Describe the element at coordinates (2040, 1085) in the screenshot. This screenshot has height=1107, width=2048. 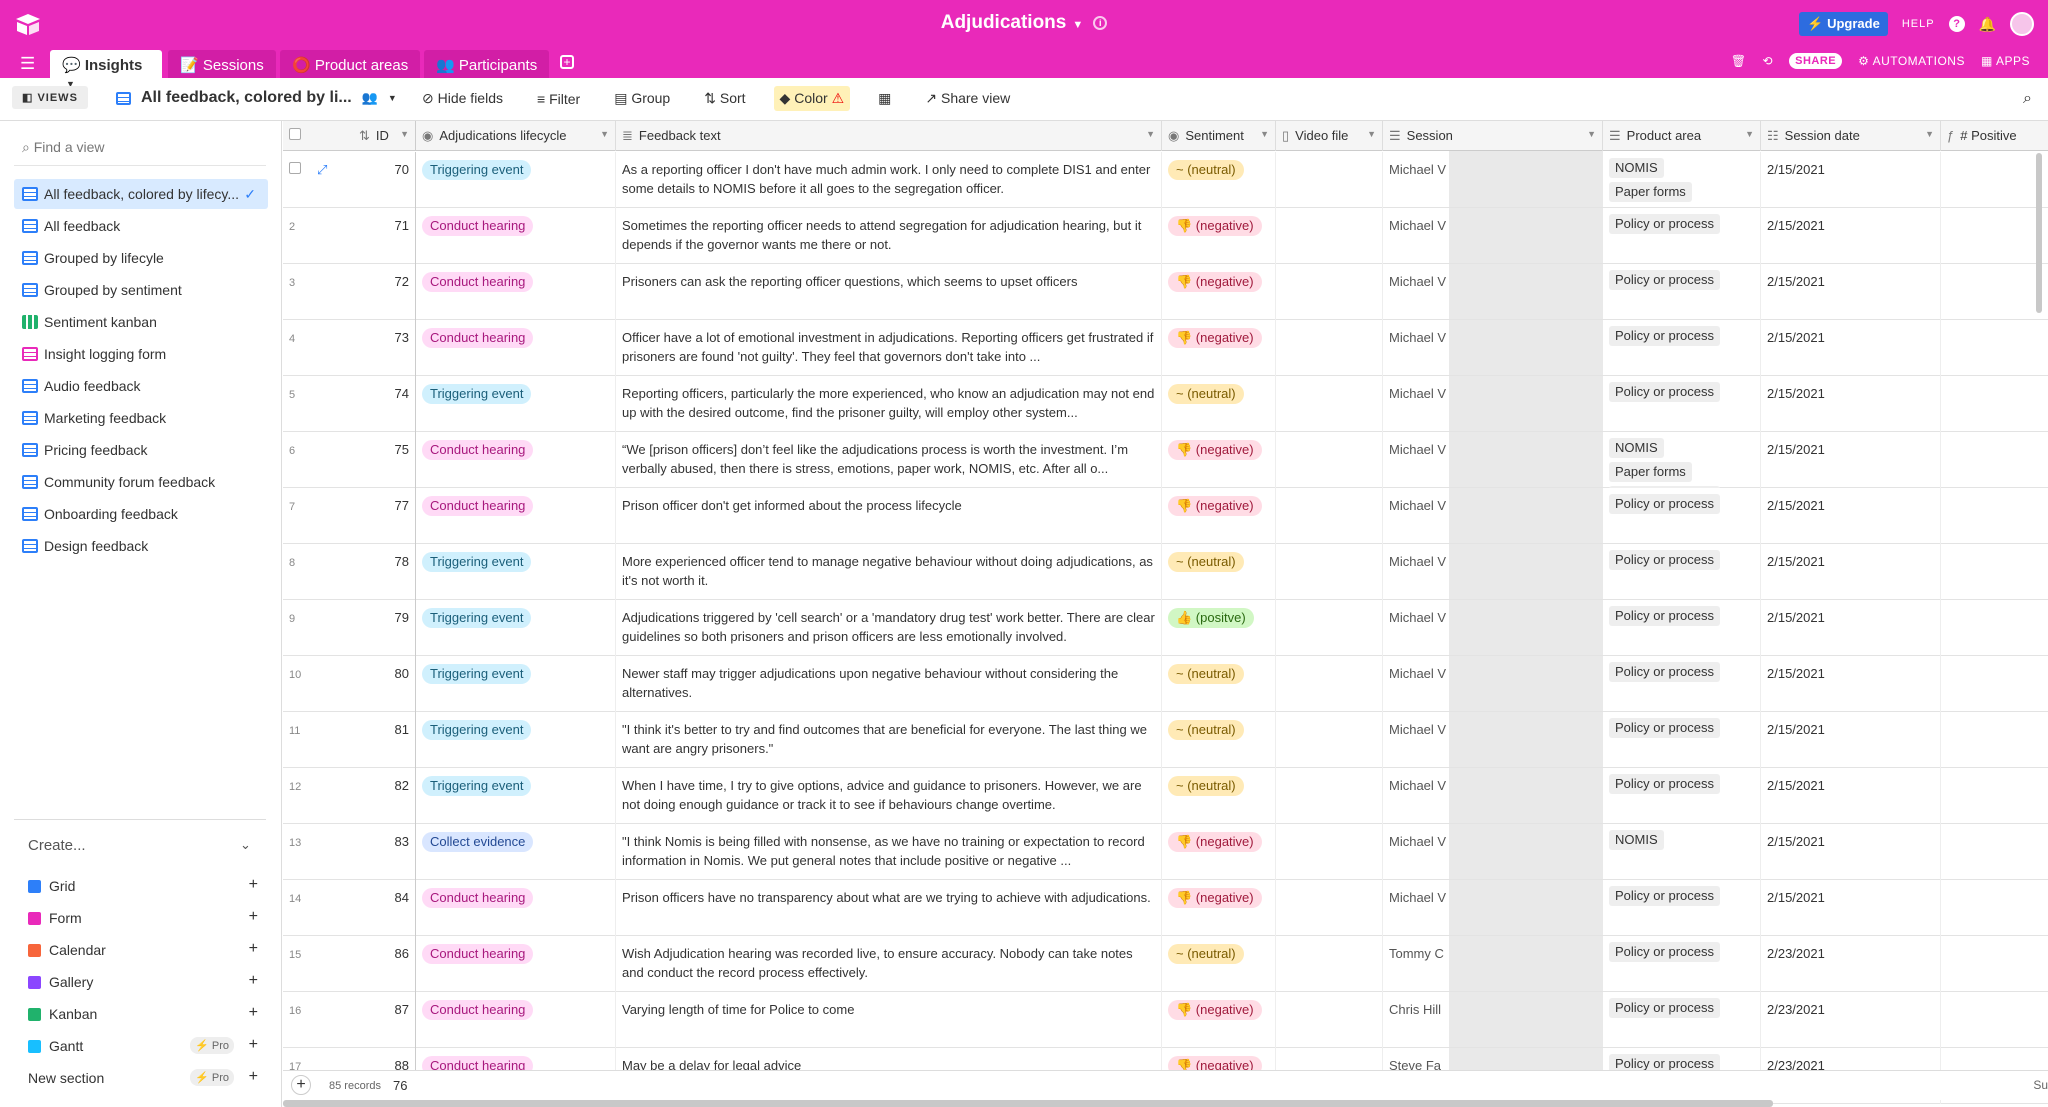
I see `summary-label: Su` at that location.